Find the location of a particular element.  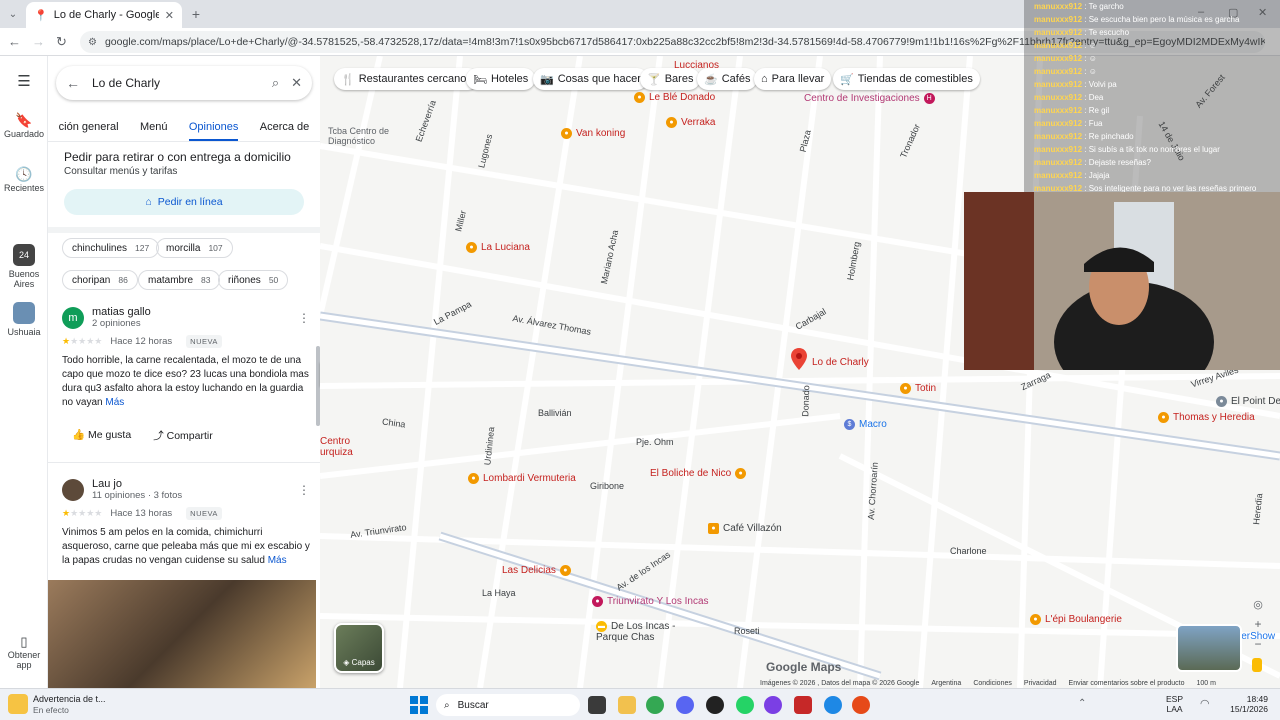

menu-icon: ☰ is located at coordinates (24, 81).